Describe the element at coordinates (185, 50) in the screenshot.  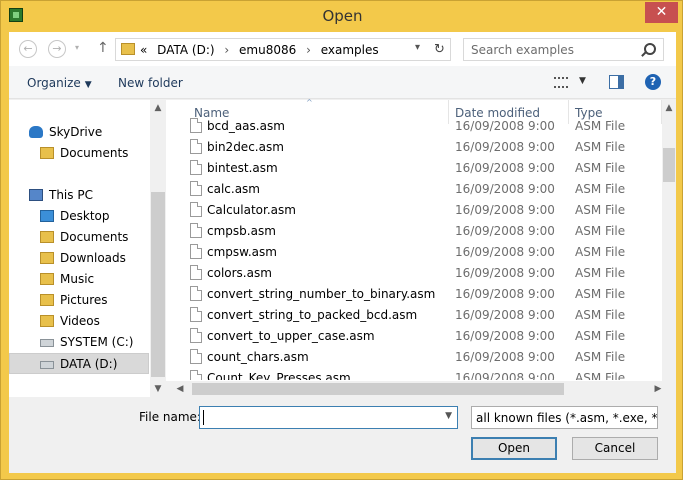
I see `breadcrumb-data-drive: DATA (D:)` at that location.